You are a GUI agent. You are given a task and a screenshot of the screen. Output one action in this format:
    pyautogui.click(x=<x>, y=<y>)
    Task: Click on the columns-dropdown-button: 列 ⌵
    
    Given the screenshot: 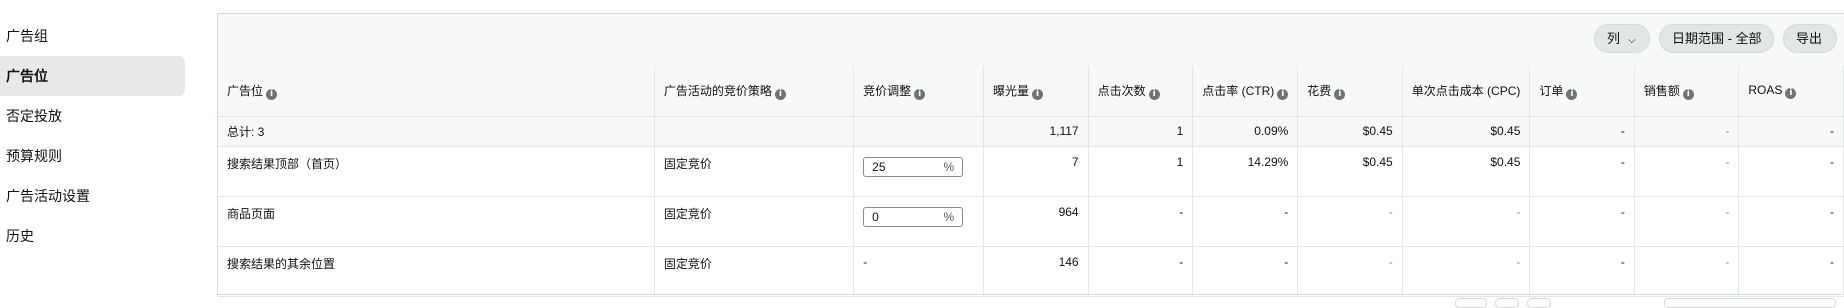 What is the action you would take?
    pyautogui.click(x=1622, y=38)
    